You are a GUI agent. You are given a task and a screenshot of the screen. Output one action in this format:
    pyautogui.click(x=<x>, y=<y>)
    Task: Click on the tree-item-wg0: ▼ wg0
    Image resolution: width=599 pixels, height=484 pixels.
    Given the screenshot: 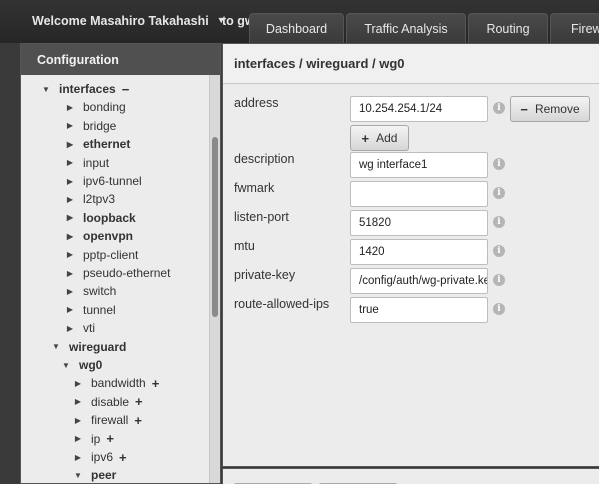 What is the action you would take?
    pyautogui.click(x=81, y=365)
    